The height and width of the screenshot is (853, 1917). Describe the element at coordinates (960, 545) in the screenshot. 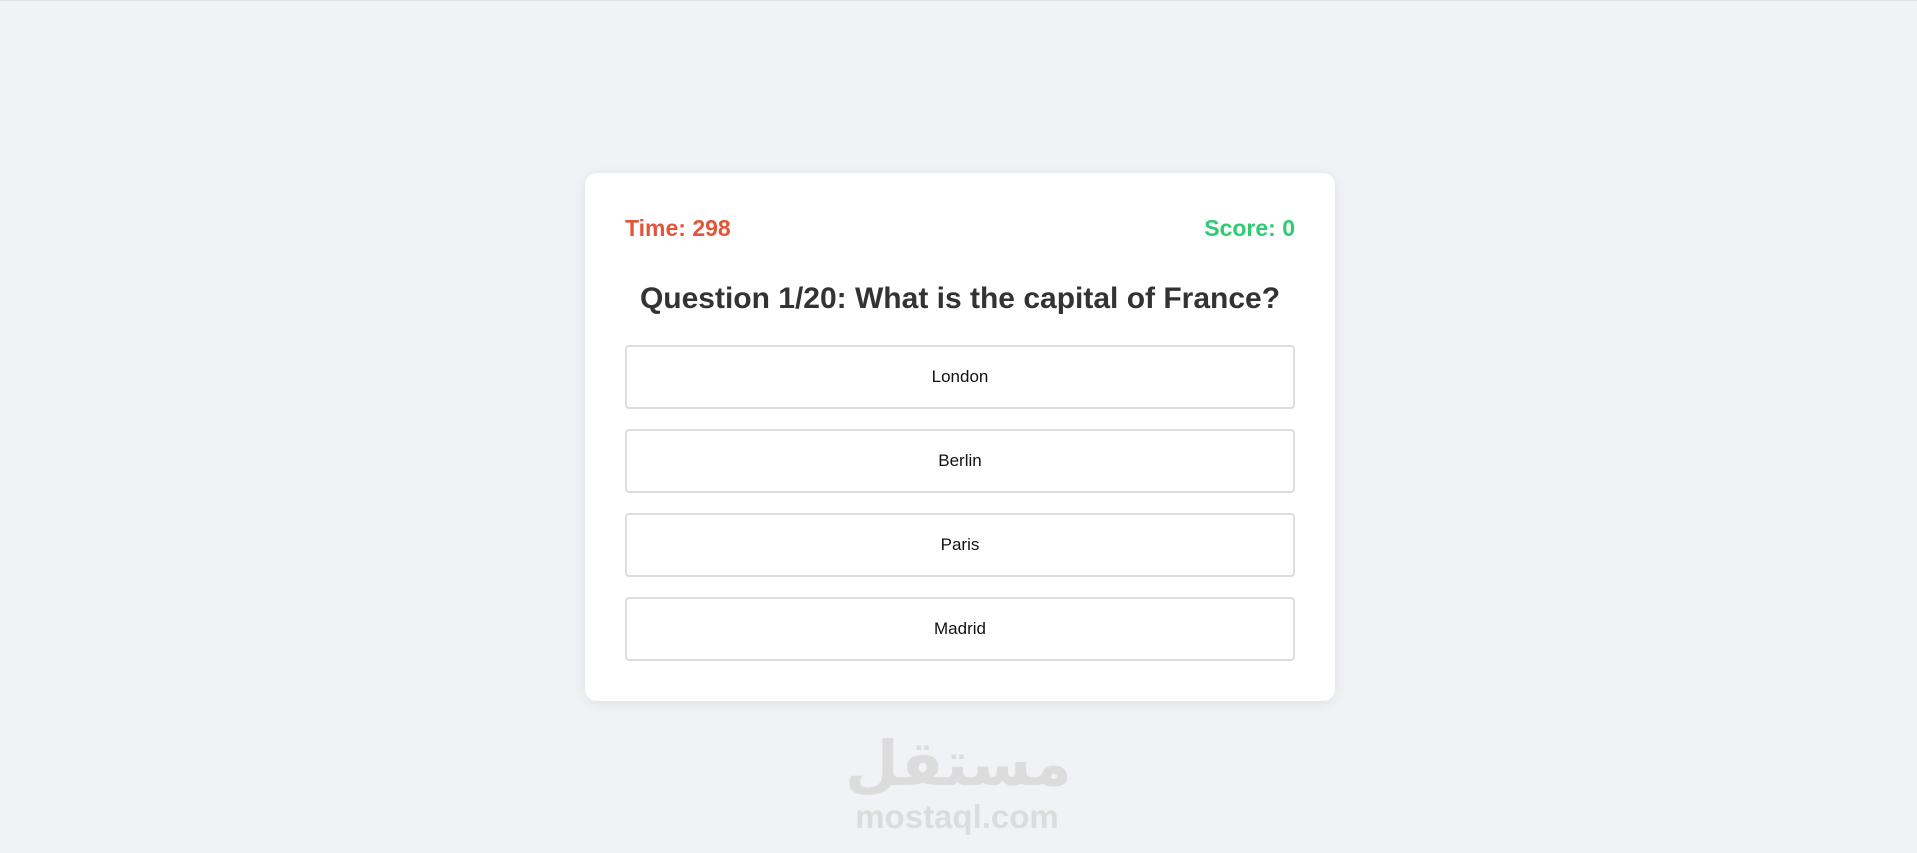

I see `answer-option-paris: Paris` at that location.